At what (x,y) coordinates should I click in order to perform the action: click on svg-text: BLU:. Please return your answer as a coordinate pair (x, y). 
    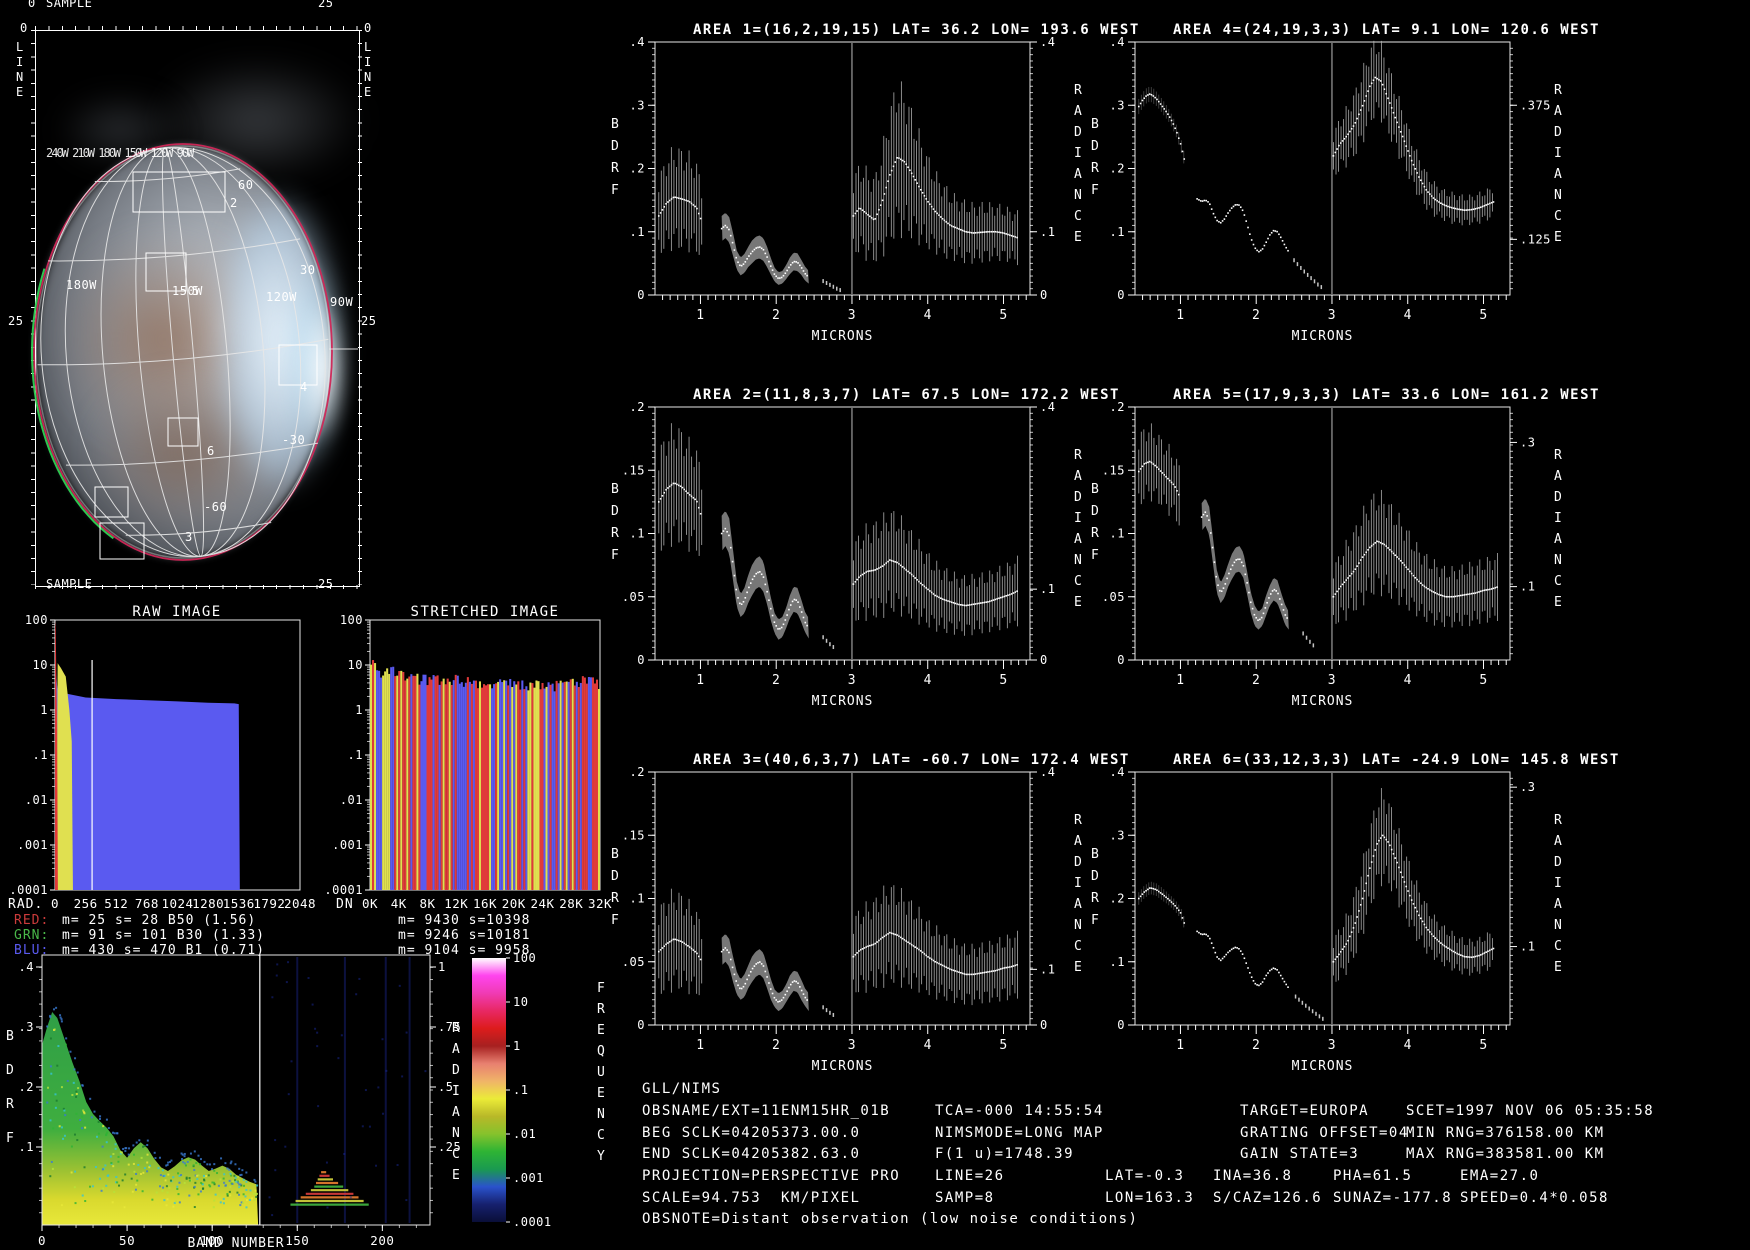
    Looking at the image, I should click on (31, 950).